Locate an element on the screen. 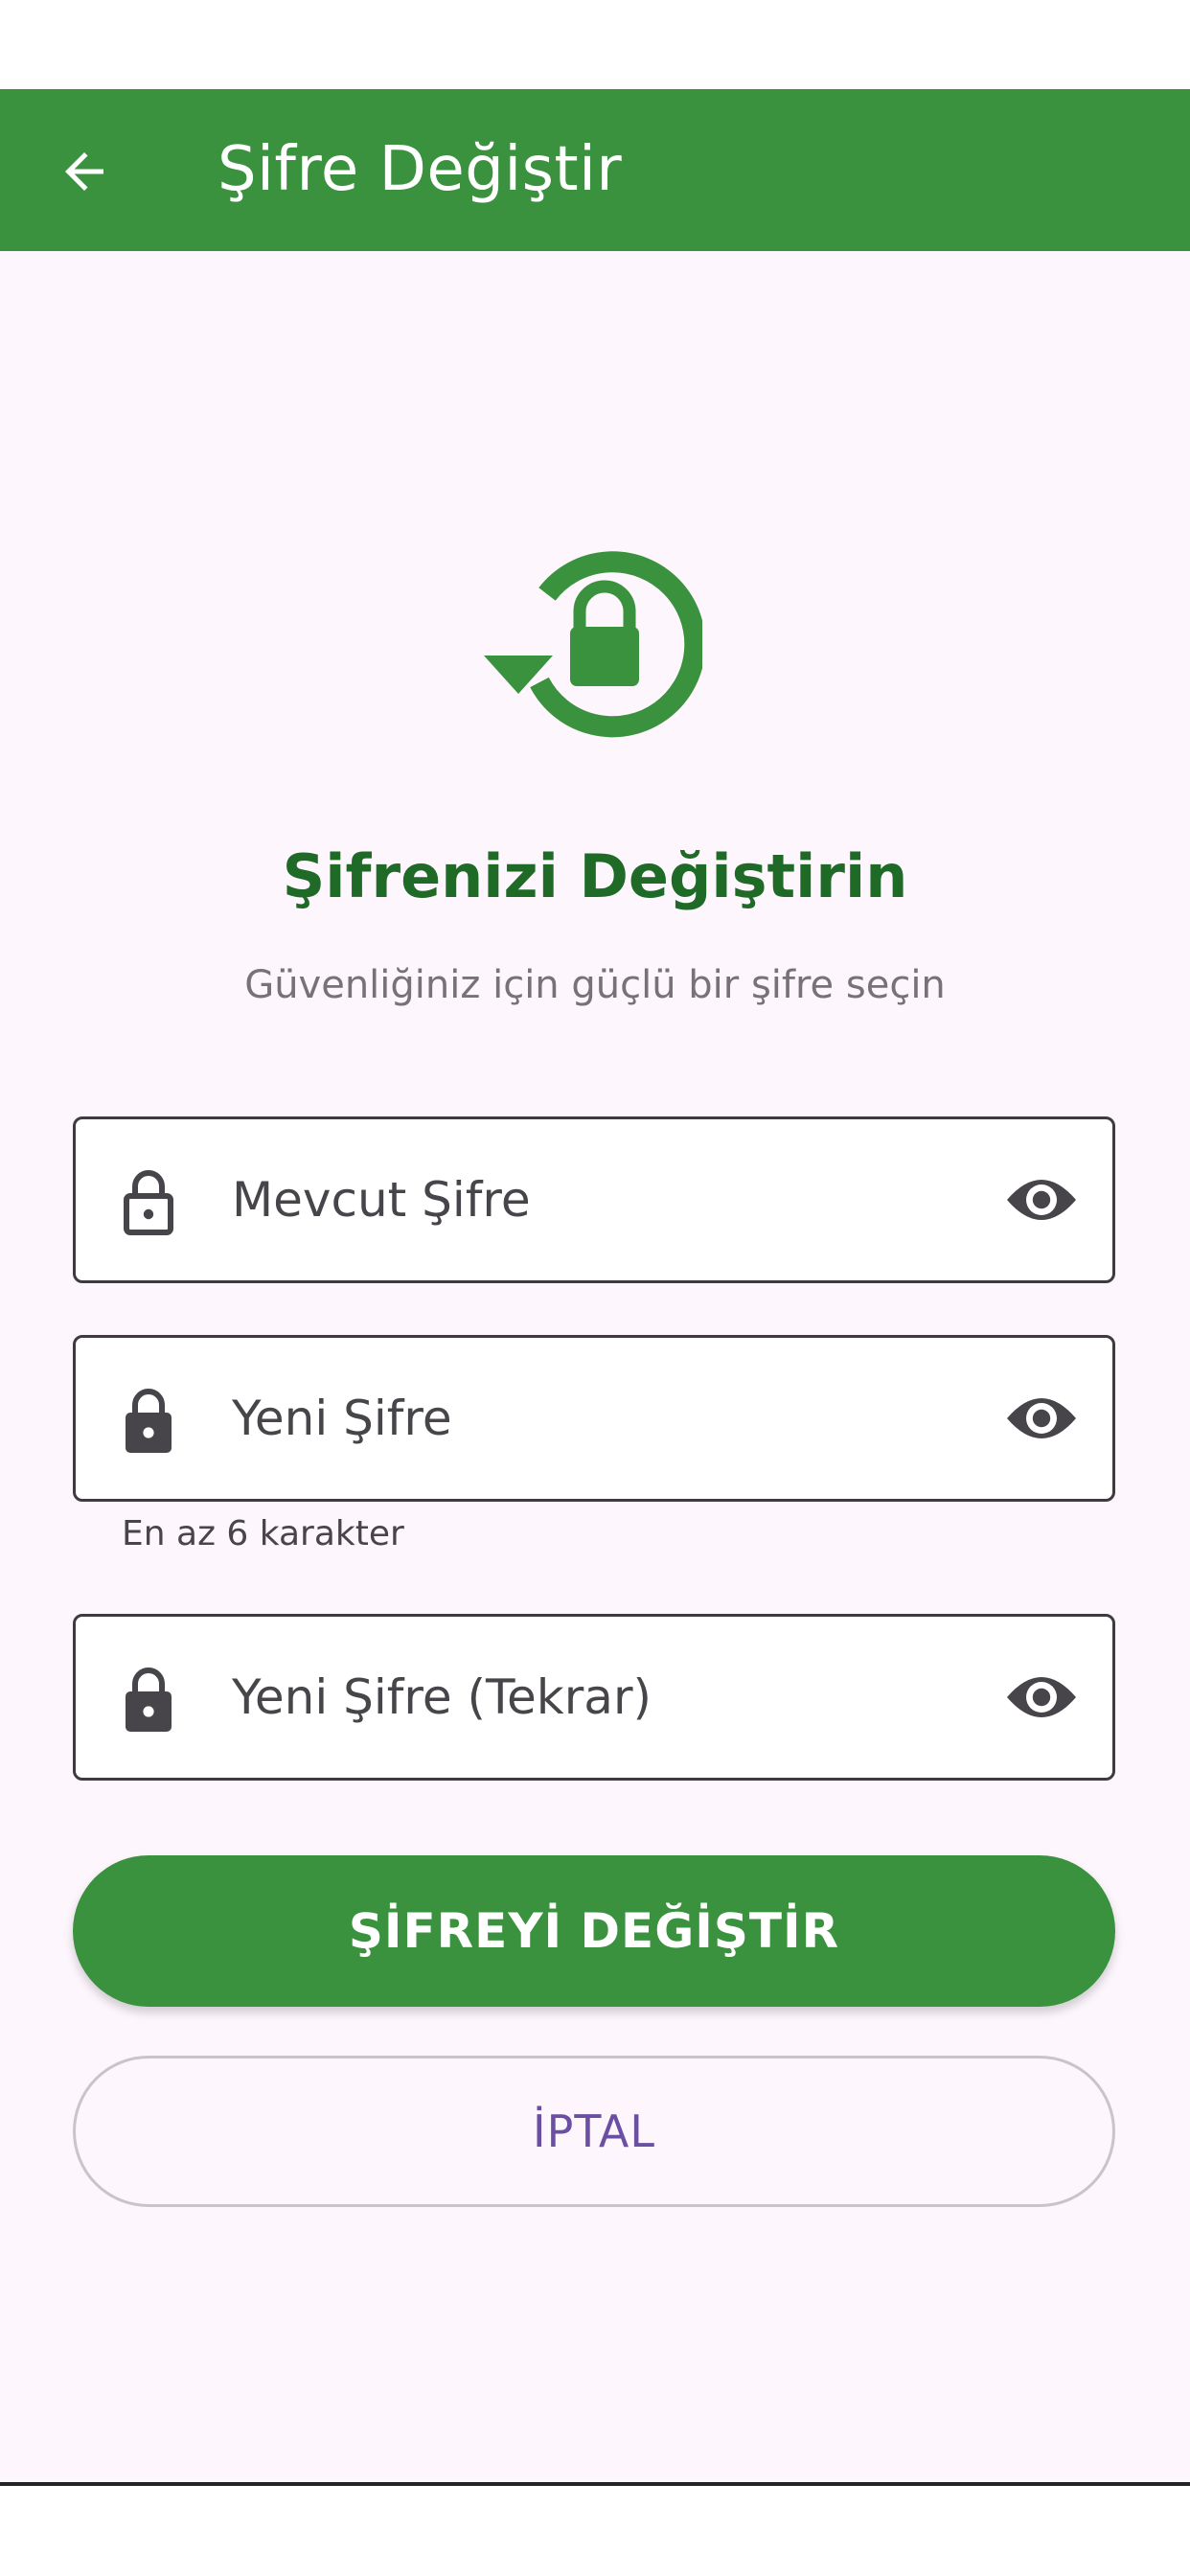 The height and width of the screenshot is (2576, 1190). cancel-button: İPTAL is located at coordinates (594, 2131).